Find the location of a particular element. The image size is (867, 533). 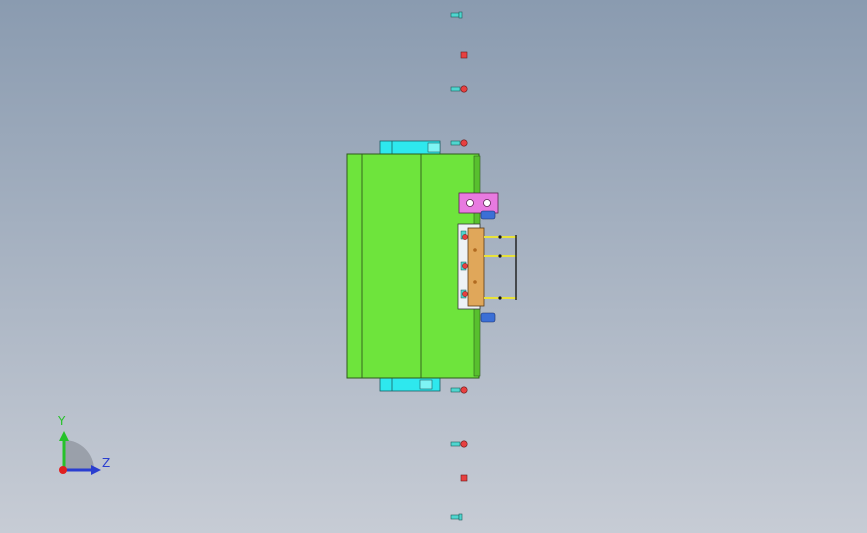

axis-y-label: Y is located at coordinates (62, 421).